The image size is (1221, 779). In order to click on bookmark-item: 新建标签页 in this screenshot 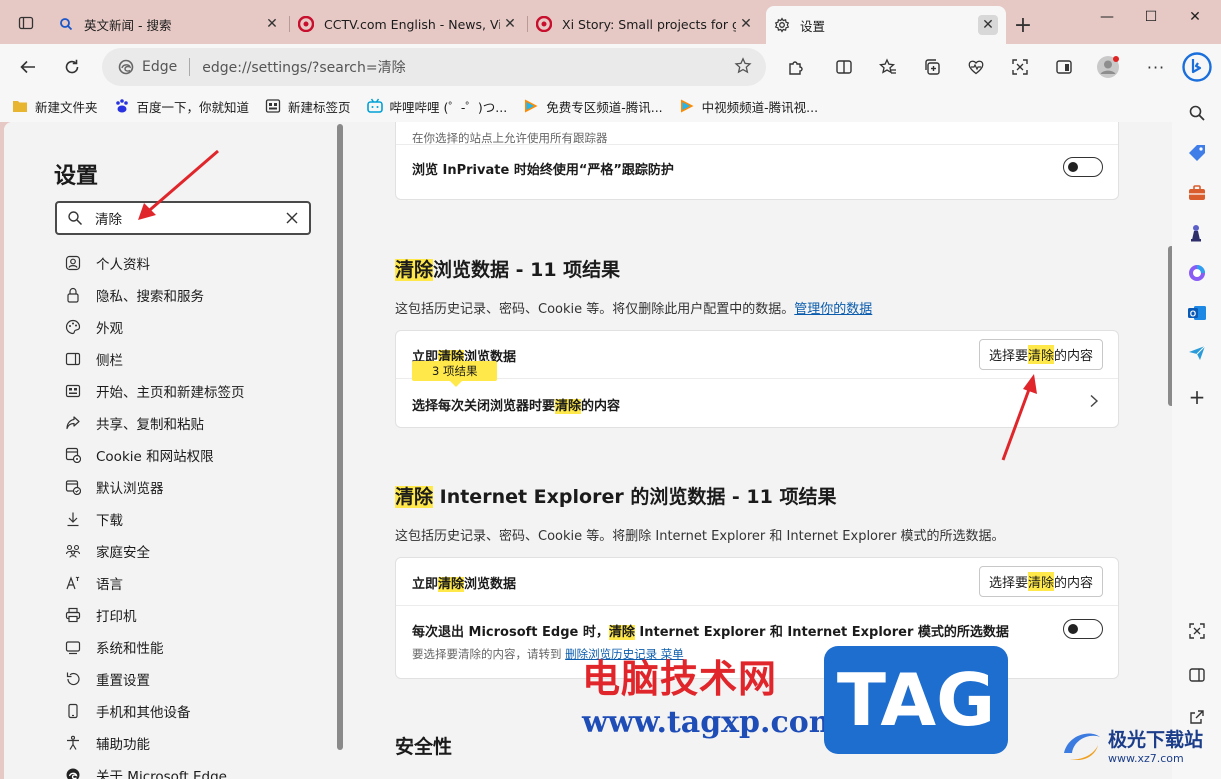, I will do `click(308, 106)`.